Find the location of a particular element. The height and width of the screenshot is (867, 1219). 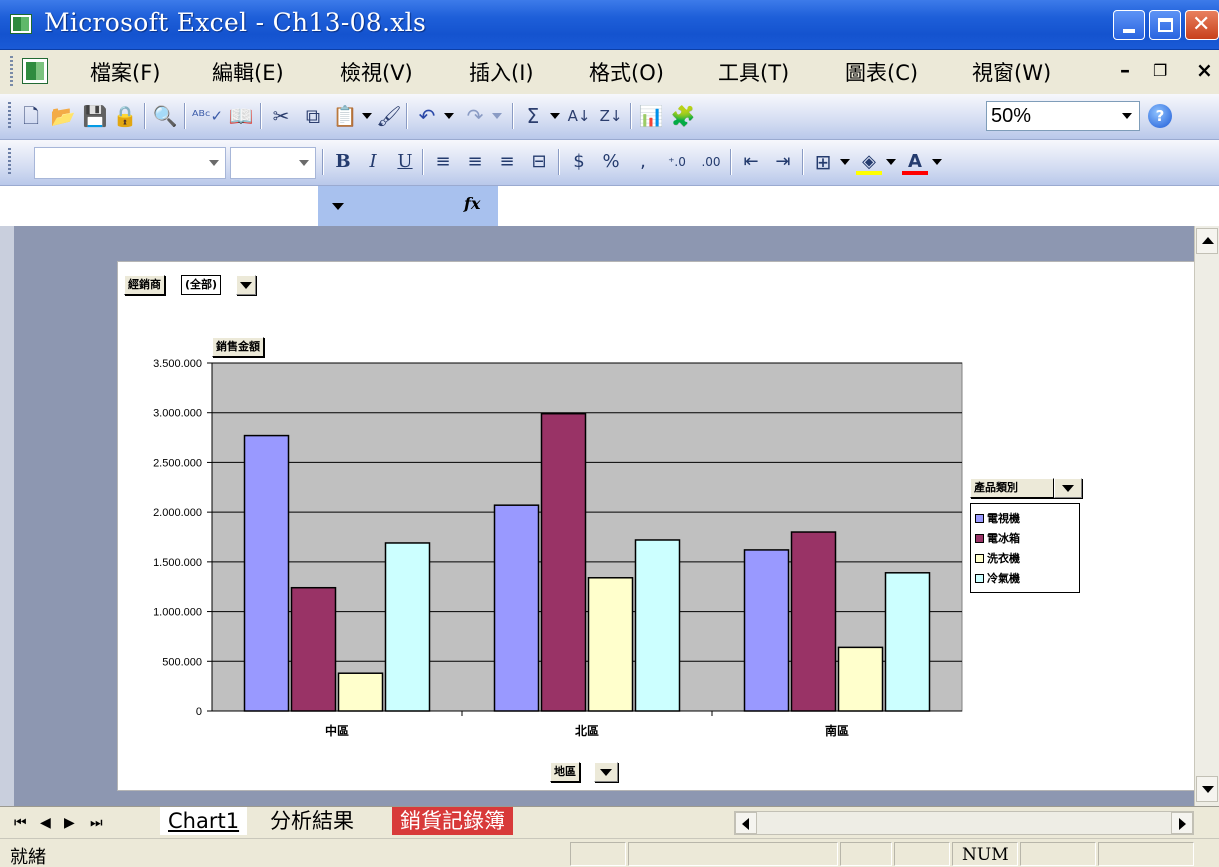

excel-app-icon is located at coordinates (21, 24).